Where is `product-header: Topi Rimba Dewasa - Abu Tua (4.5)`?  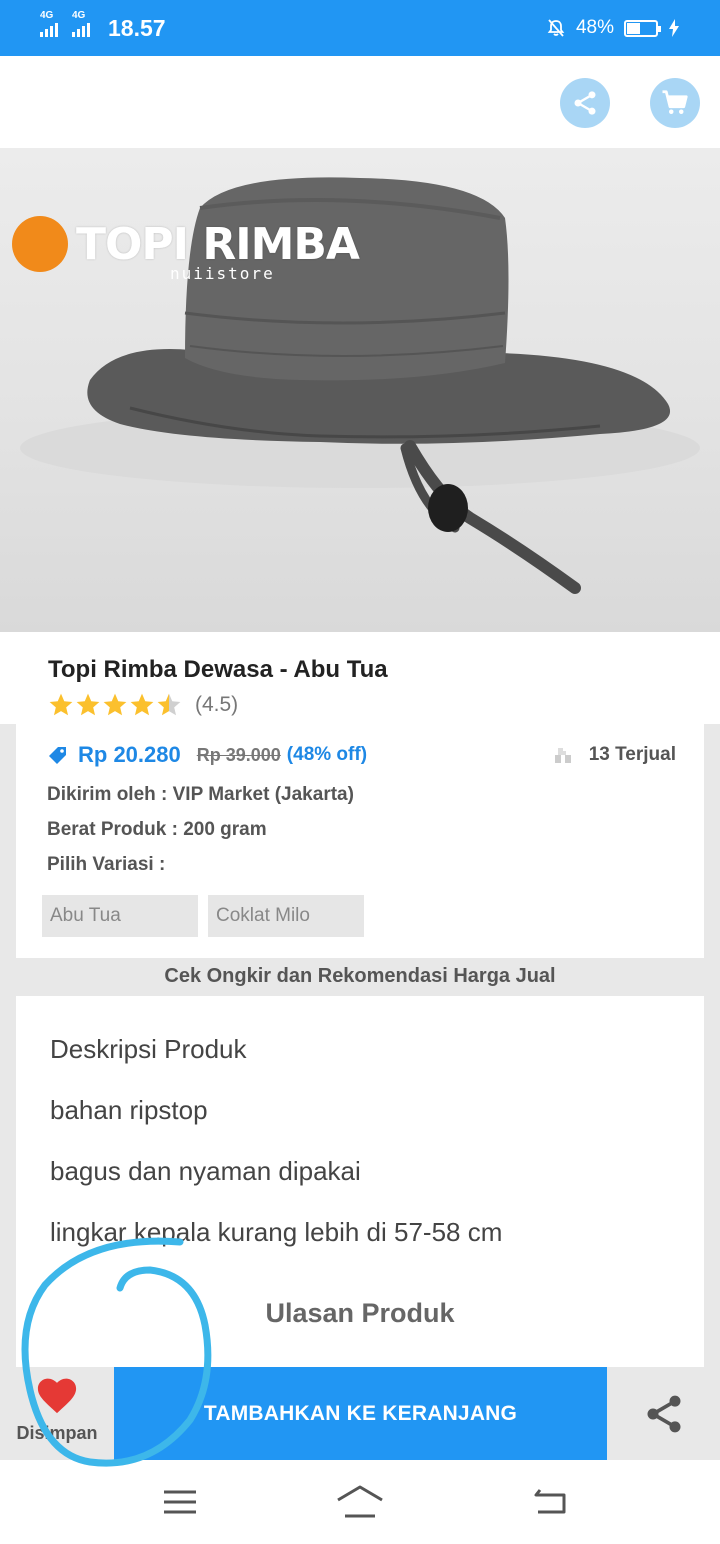 product-header: Topi Rimba Dewasa - Abu Tua (4.5) is located at coordinates (360, 678).